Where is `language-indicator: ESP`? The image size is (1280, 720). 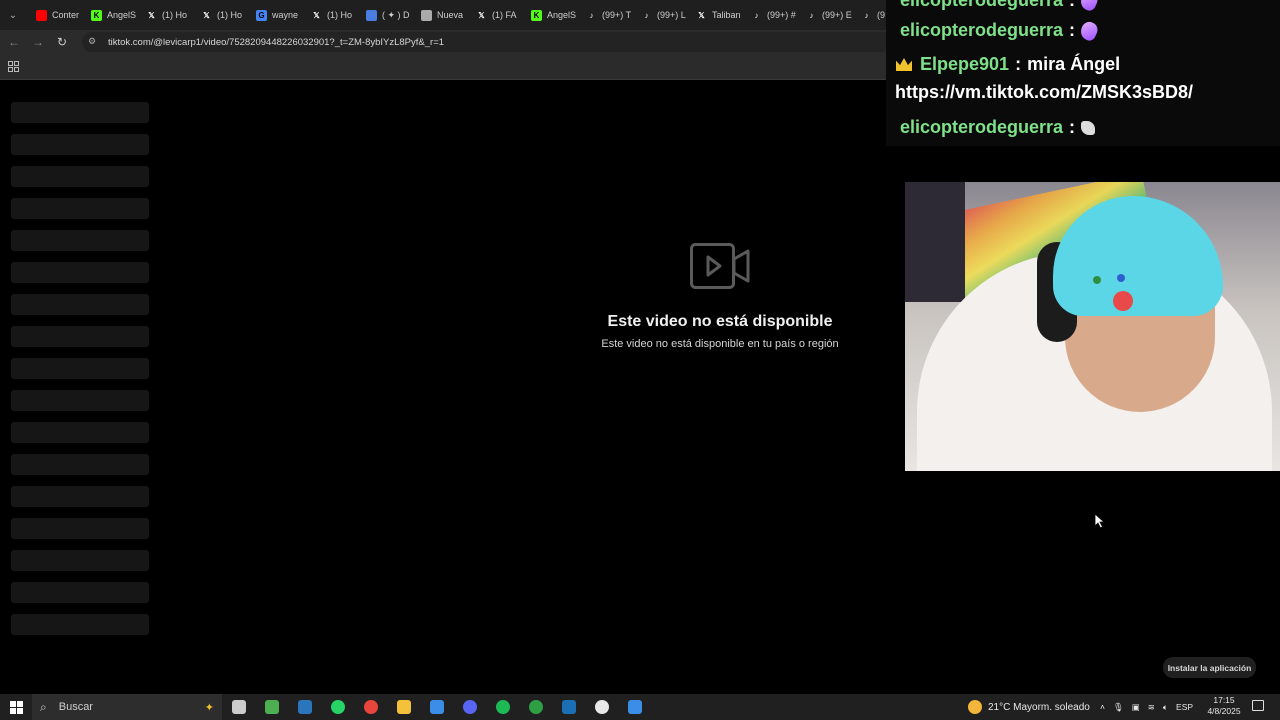 language-indicator: ESP is located at coordinates (1184, 707).